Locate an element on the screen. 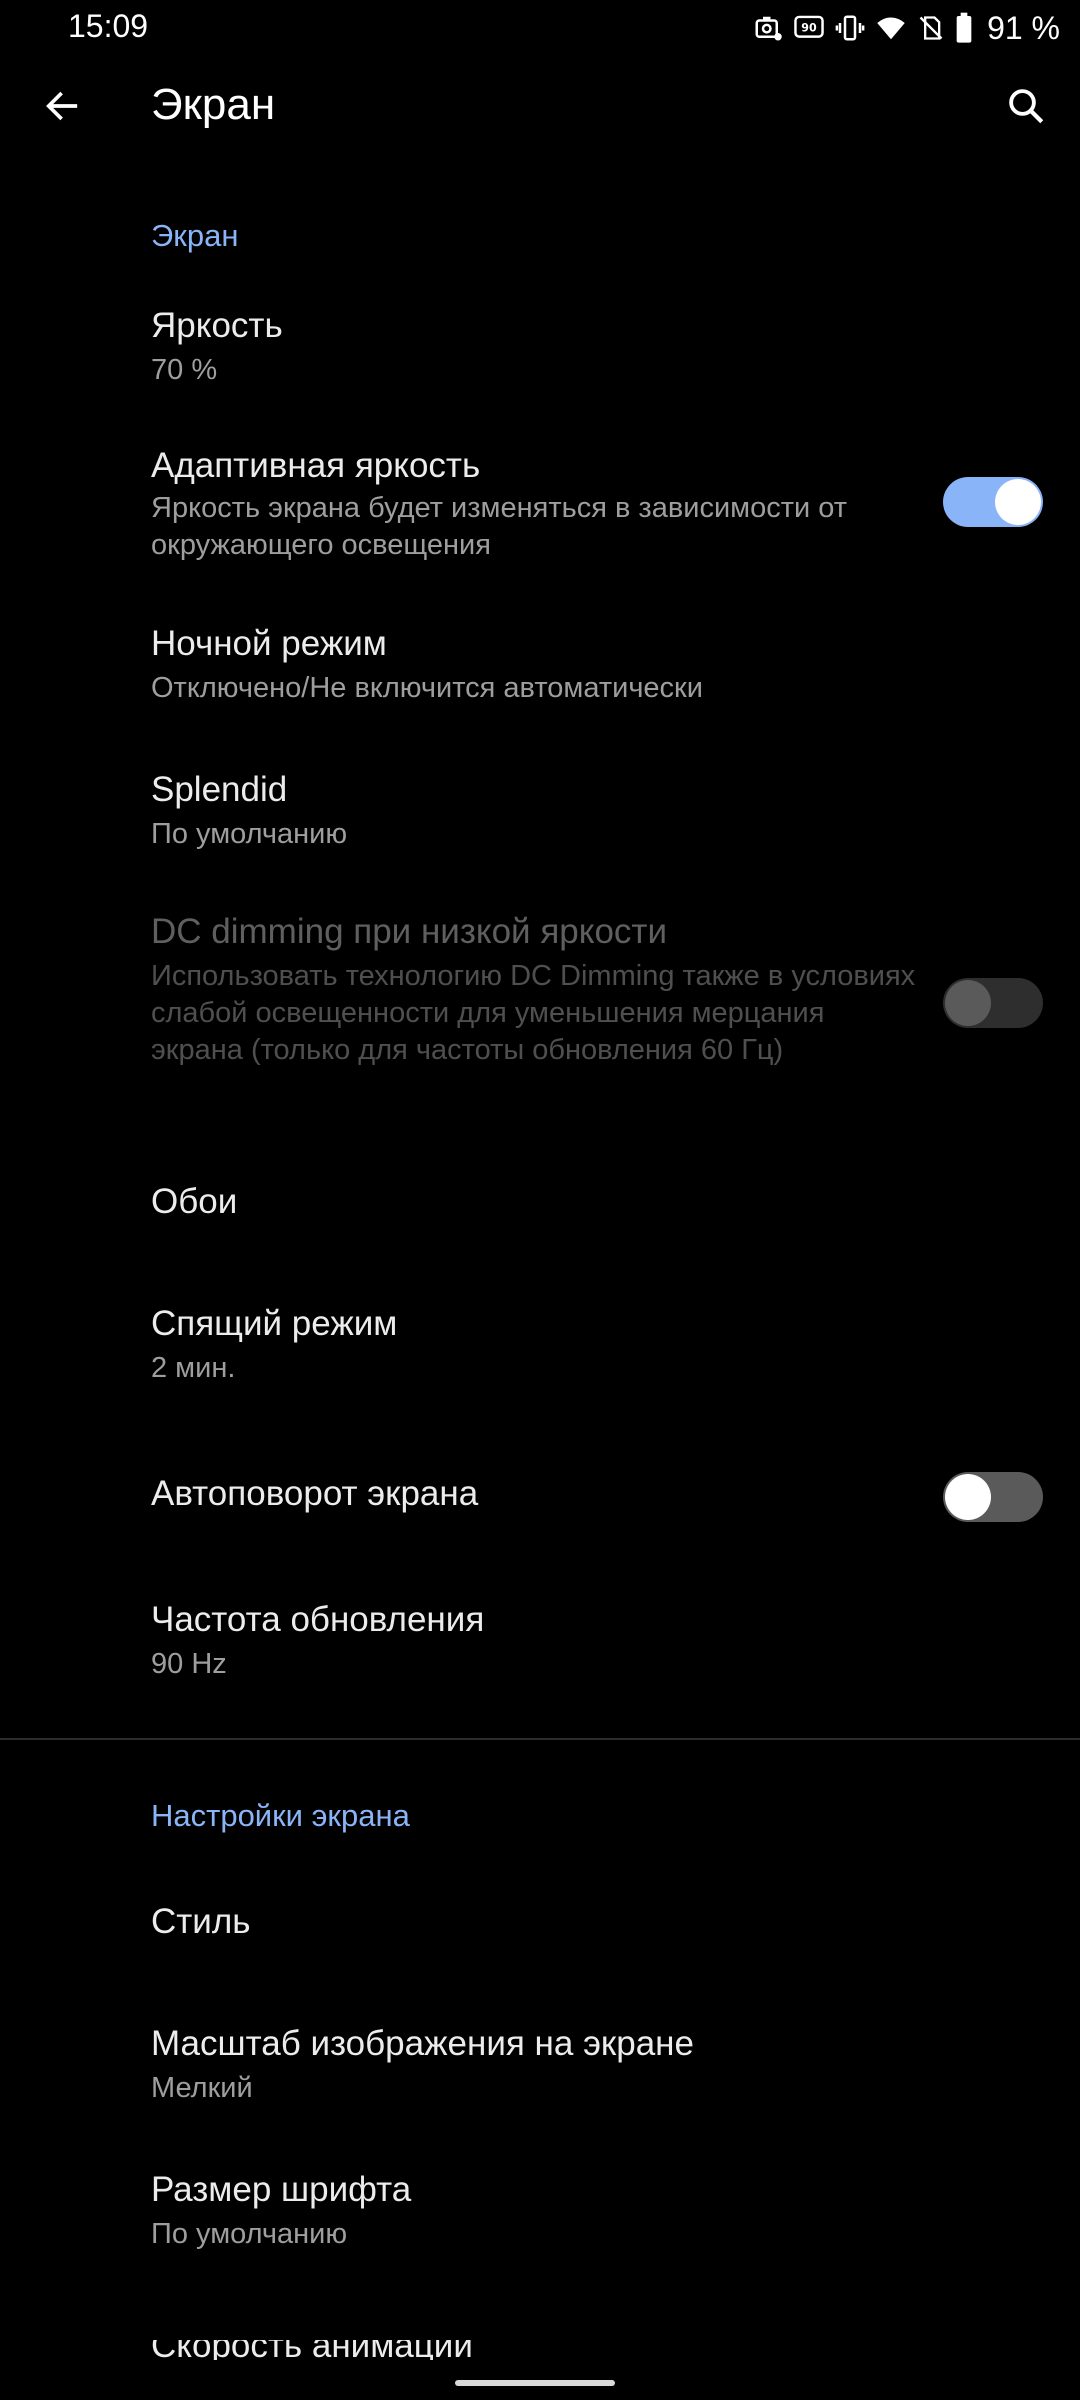 The width and height of the screenshot is (1080, 2400). setting-title: Splendid is located at coordinates (219, 789).